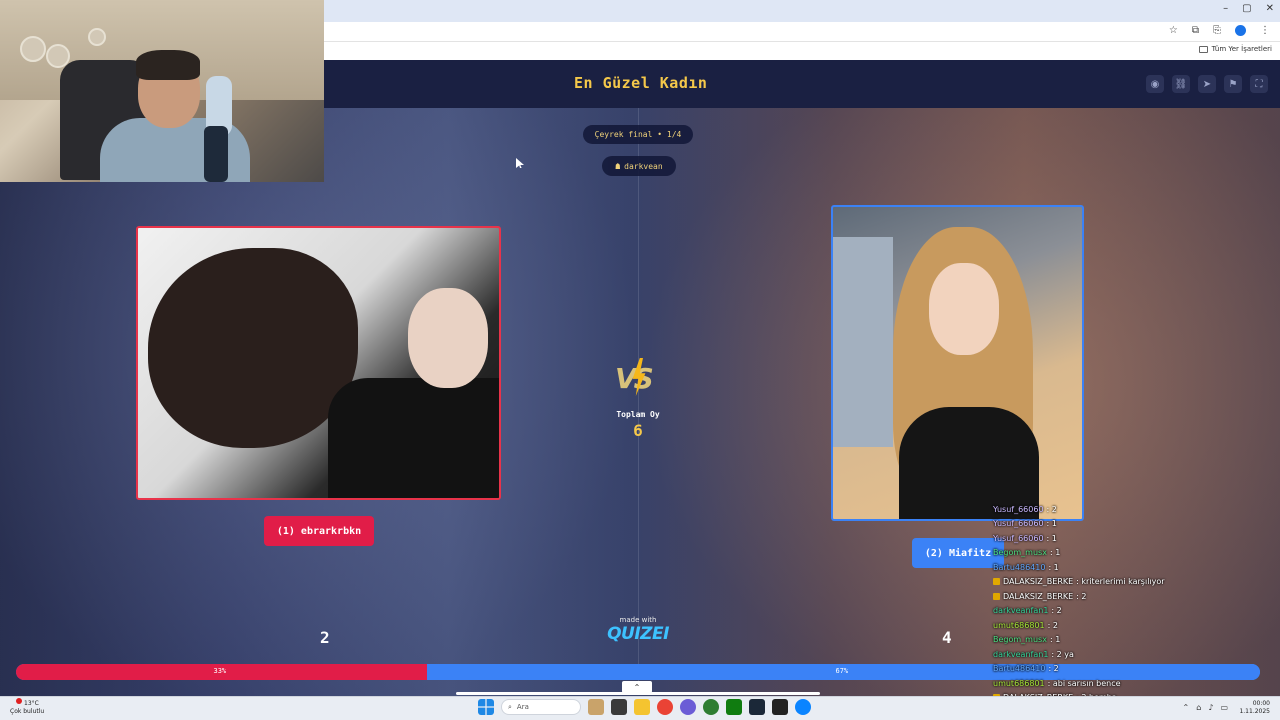 This screenshot has height=720, width=1280. I want to click on taskbar-search: ⌕ Ara, so click(541, 707).